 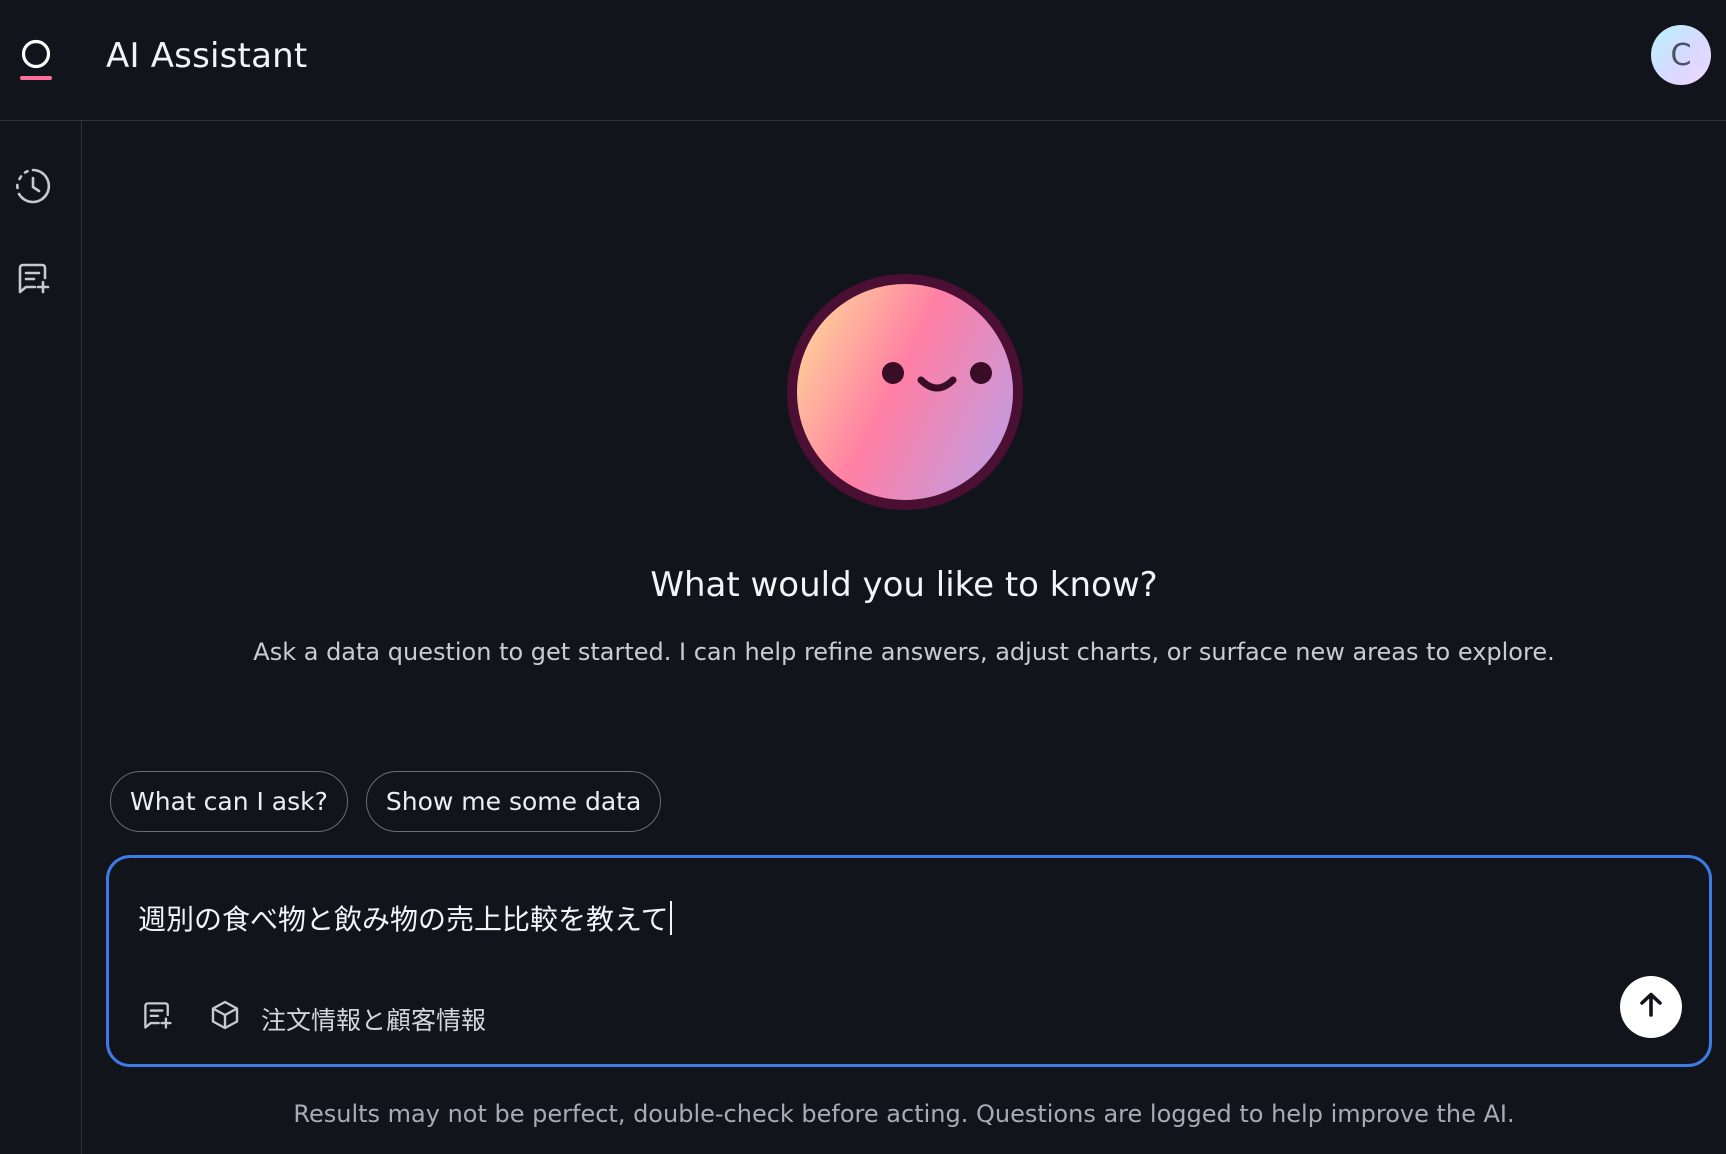 I want to click on history-button, so click(x=33, y=188).